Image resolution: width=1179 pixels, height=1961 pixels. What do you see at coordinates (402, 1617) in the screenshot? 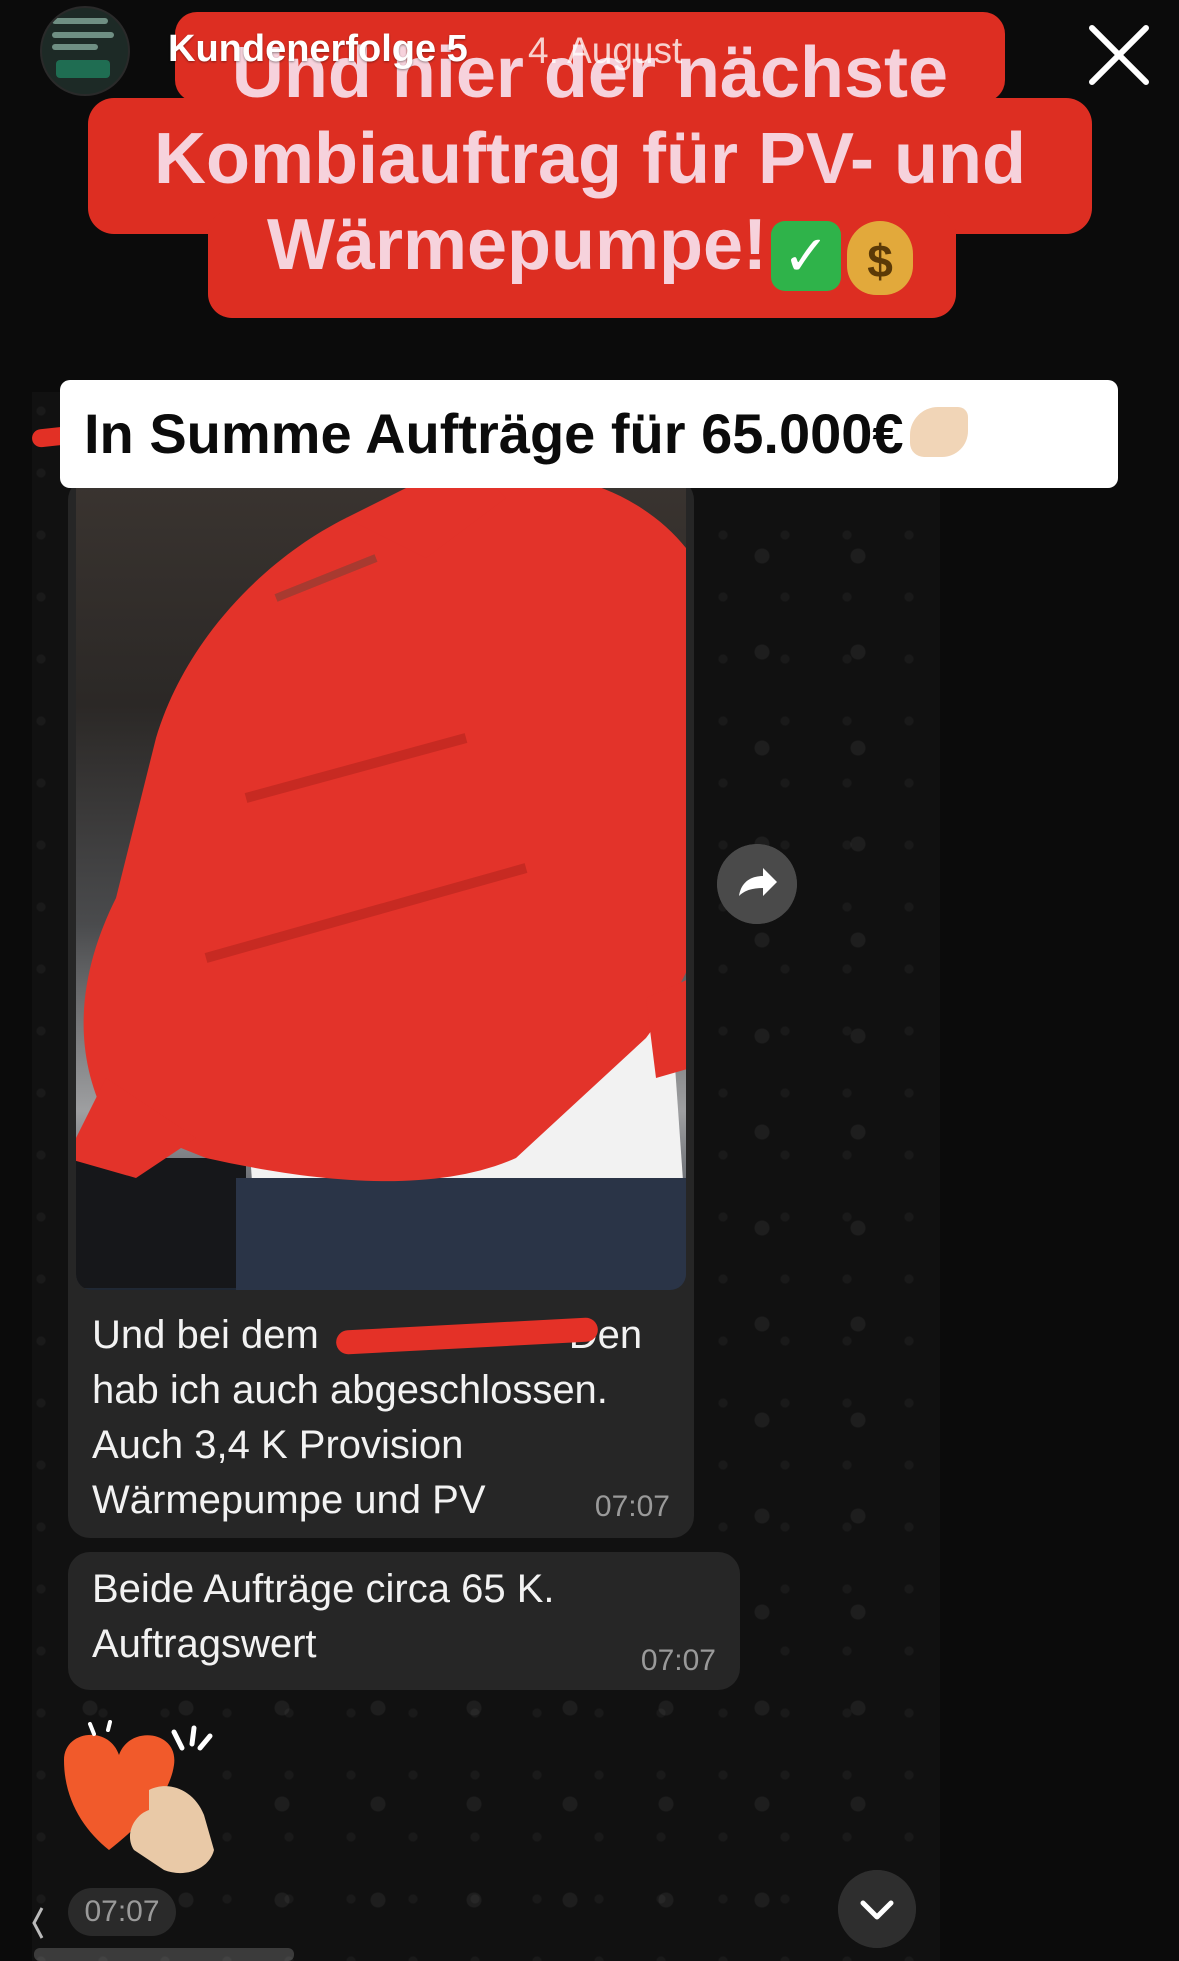
I see `message-text: Beide Aufträge circa 65 K. Auftragswert` at bounding box center [402, 1617].